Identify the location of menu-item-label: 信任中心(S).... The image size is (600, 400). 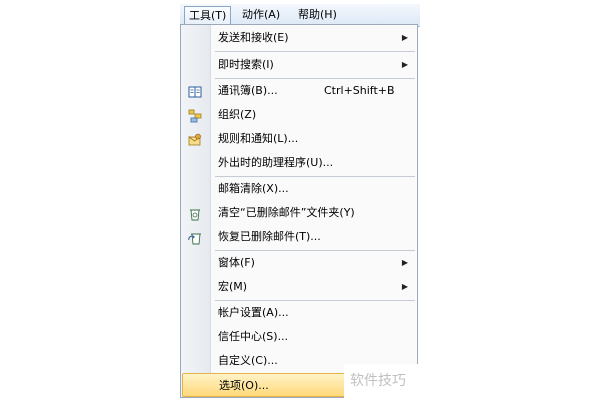
(253, 336).